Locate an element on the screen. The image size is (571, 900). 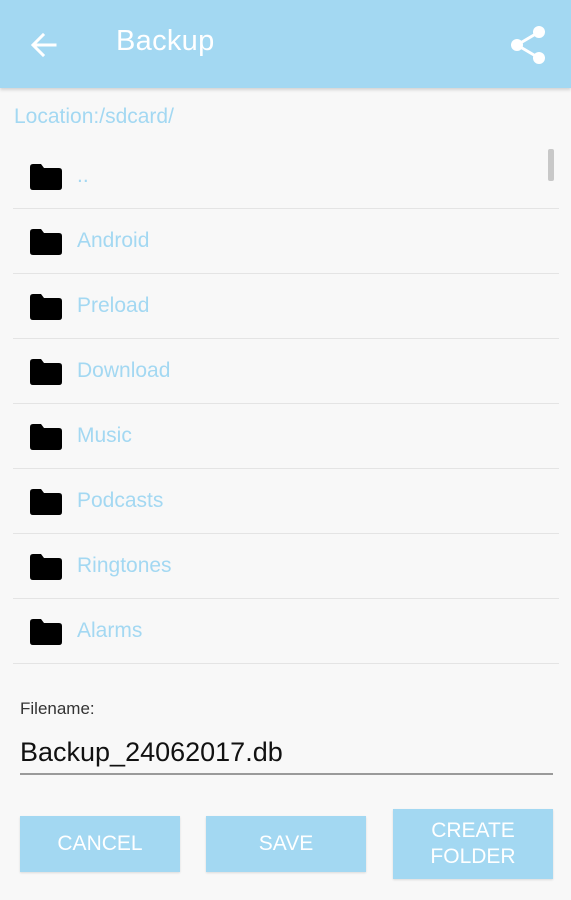
filename-label: Filename: is located at coordinates (57, 708).